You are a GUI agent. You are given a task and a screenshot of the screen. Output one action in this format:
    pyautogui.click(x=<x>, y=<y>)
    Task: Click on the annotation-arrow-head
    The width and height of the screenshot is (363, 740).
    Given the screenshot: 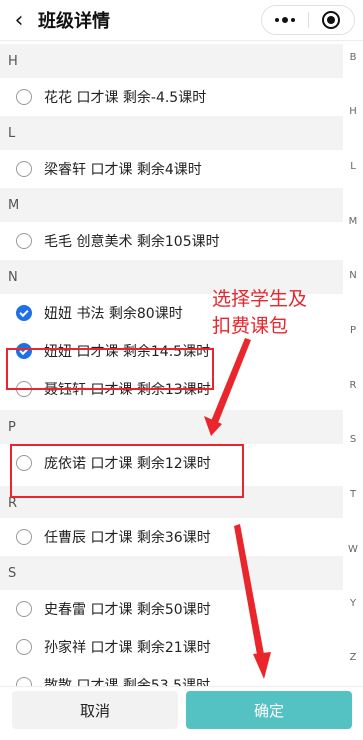 What is the action you would take?
    pyautogui.click(x=262, y=665)
    